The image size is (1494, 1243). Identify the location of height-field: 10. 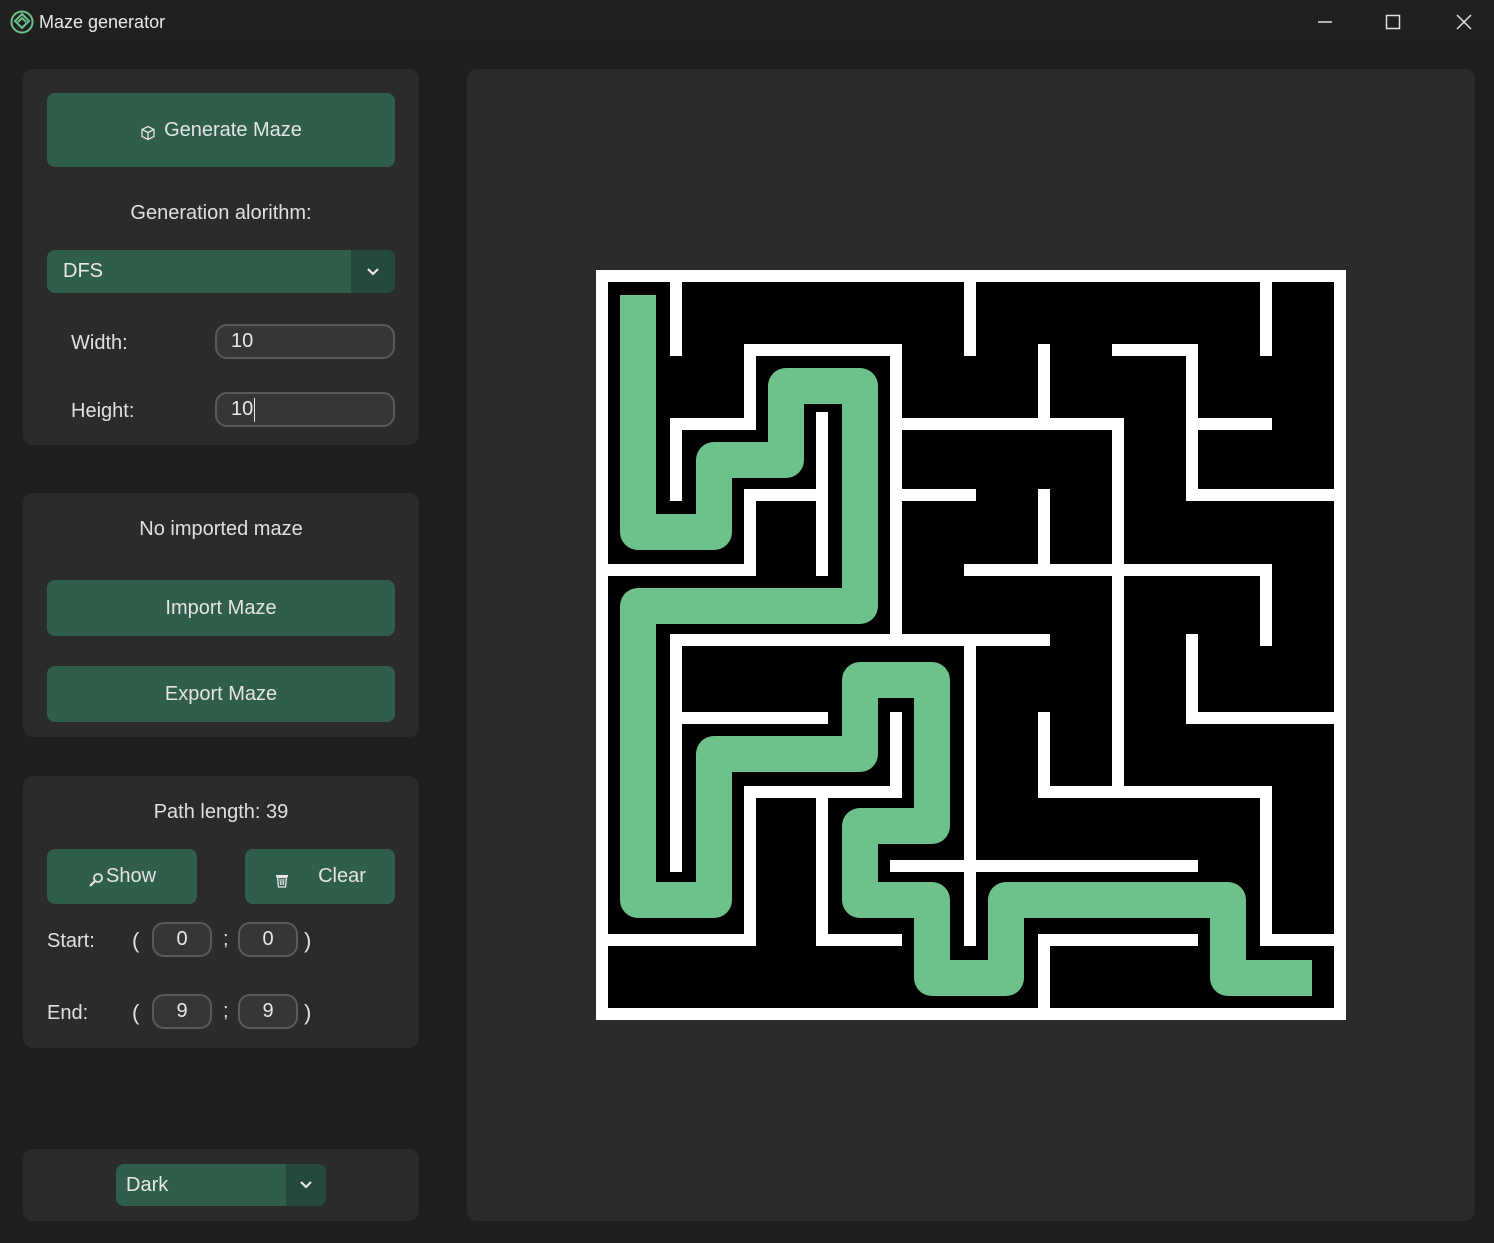
(305, 409).